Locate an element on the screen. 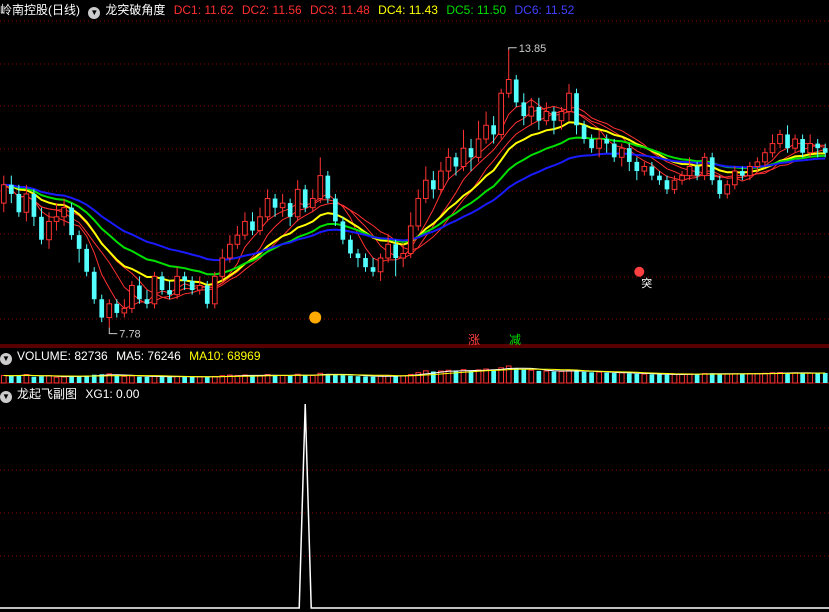 The width and height of the screenshot is (829, 612). low-label: 7.78 is located at coordinates (129, 335).